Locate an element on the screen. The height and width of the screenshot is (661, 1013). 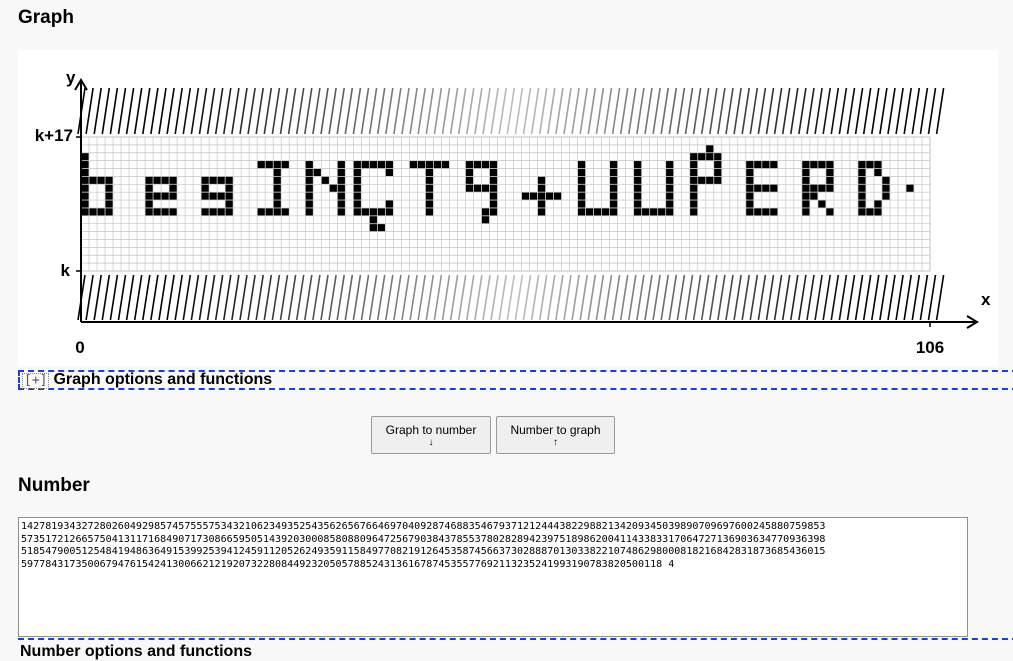
number-options-toggle: Number options and functions is located at coordinates (515, 649).